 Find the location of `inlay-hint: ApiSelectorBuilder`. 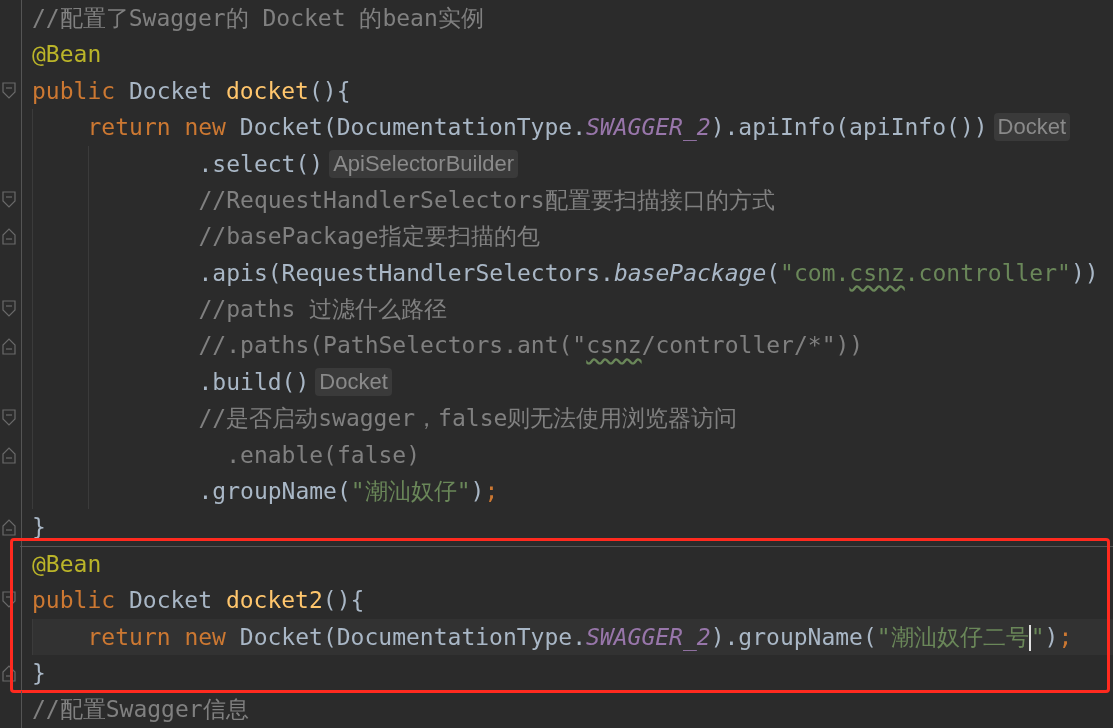

inlay-hint: ApiSelectorBuilder is located at coordinates (424, 163).